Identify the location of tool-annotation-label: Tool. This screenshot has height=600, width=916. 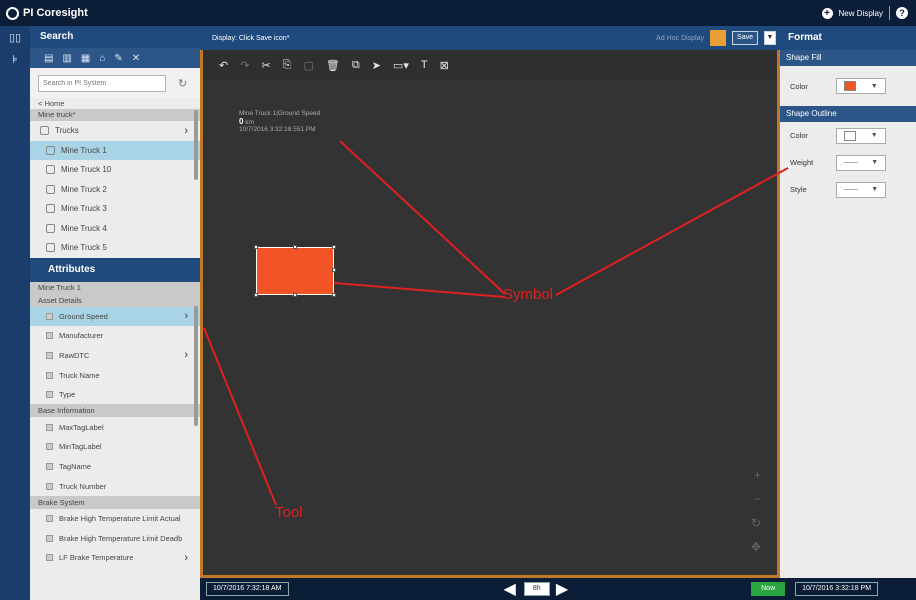
(289, 512).